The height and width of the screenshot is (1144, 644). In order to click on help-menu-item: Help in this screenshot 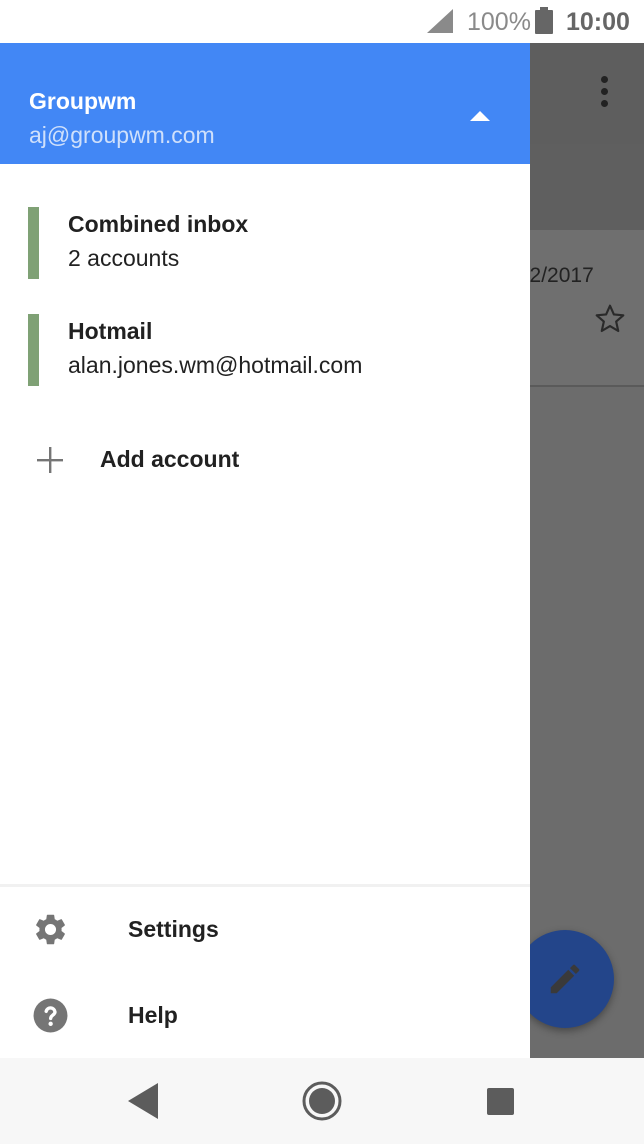, I will do `click(265, 1018)`.